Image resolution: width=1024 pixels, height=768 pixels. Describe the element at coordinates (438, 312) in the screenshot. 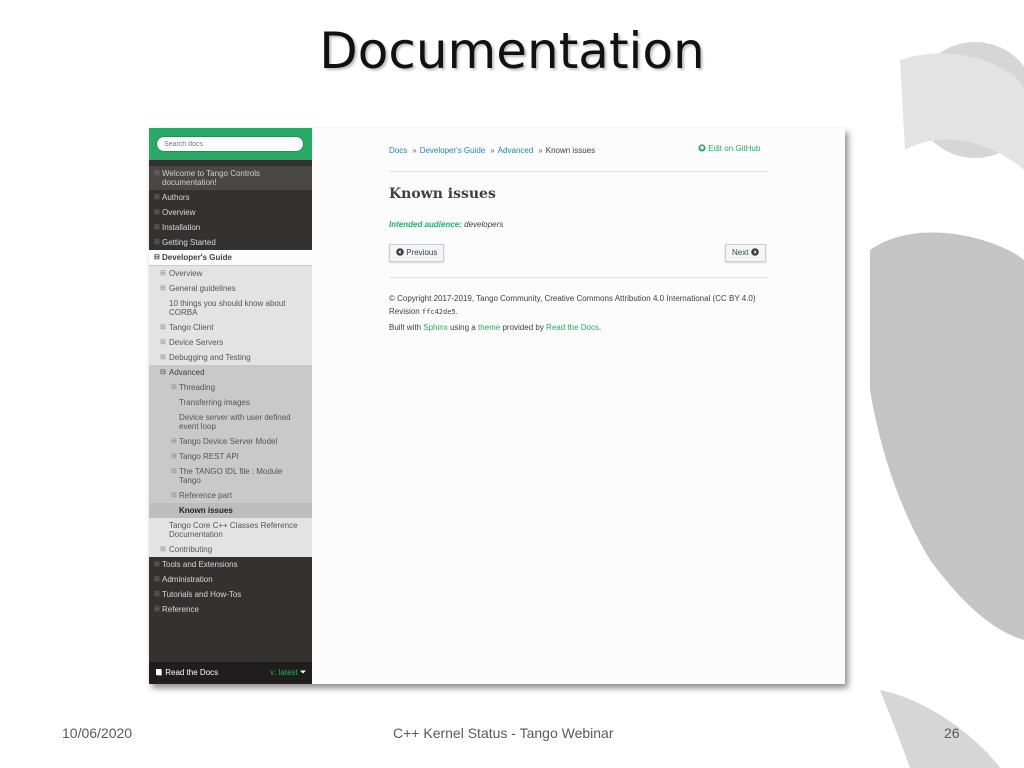

I see `revision-hash: ffc42de5` at that location.